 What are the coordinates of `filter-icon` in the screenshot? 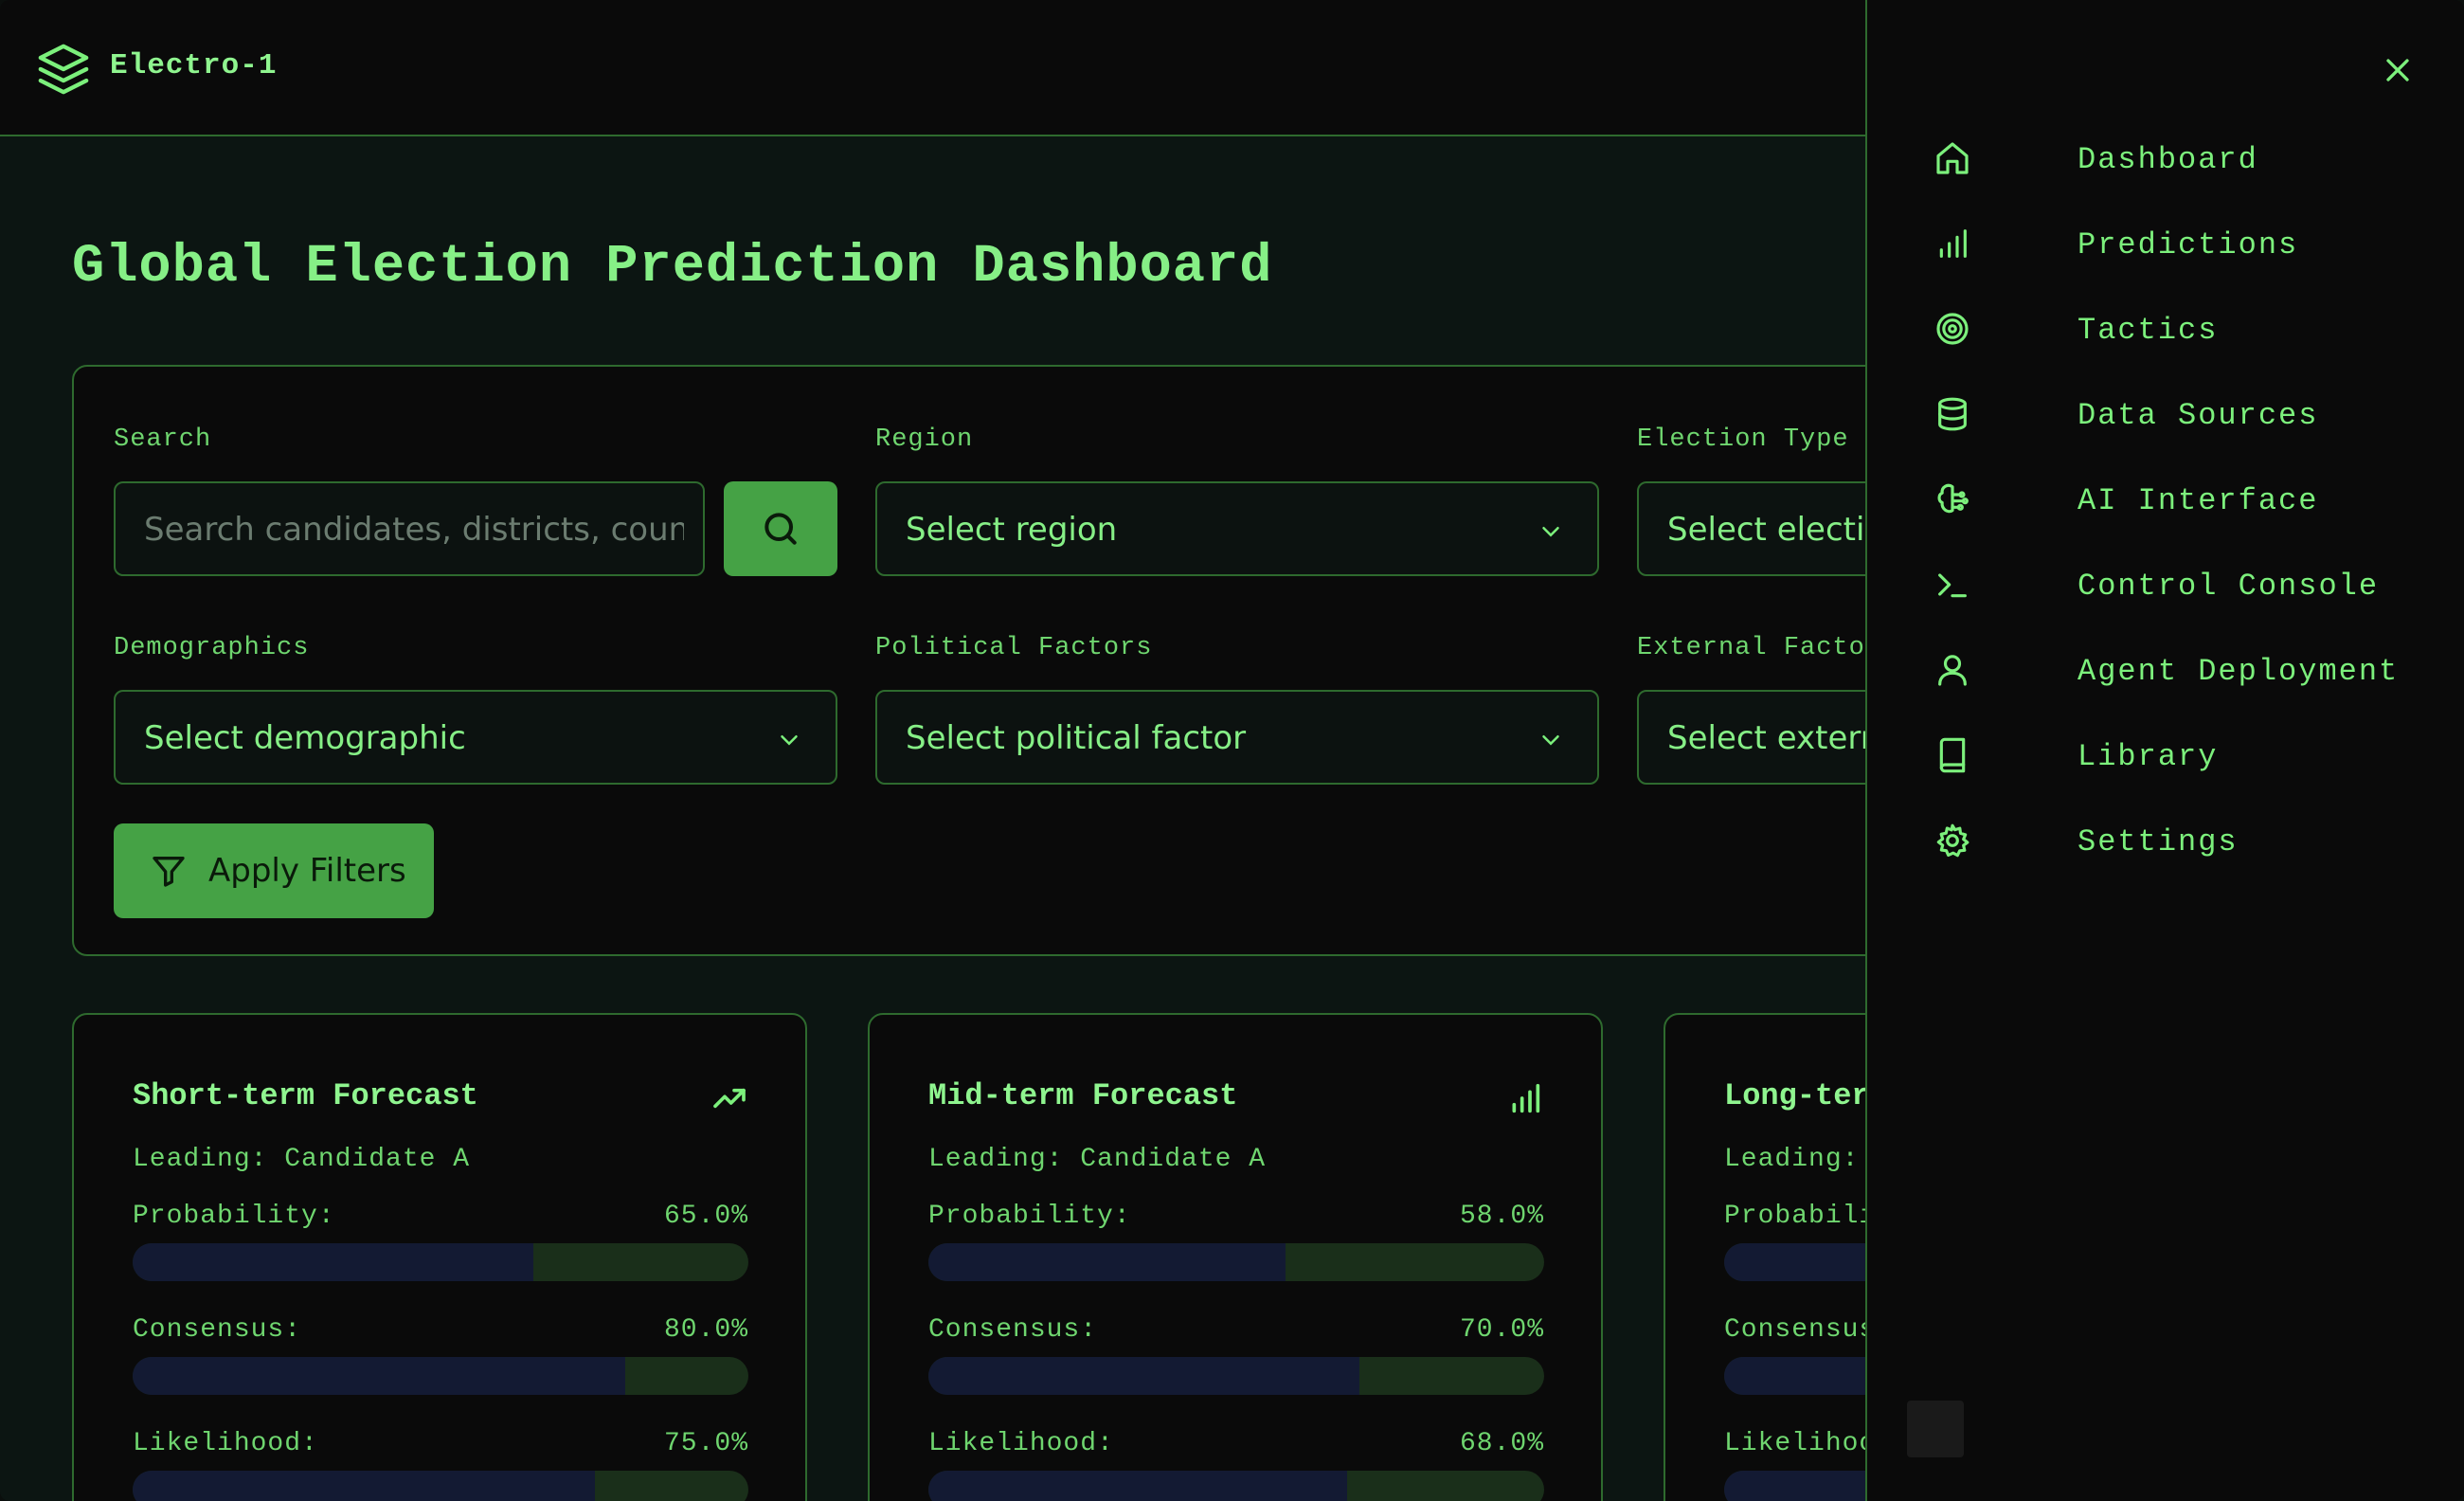 It's located at (169, 872).